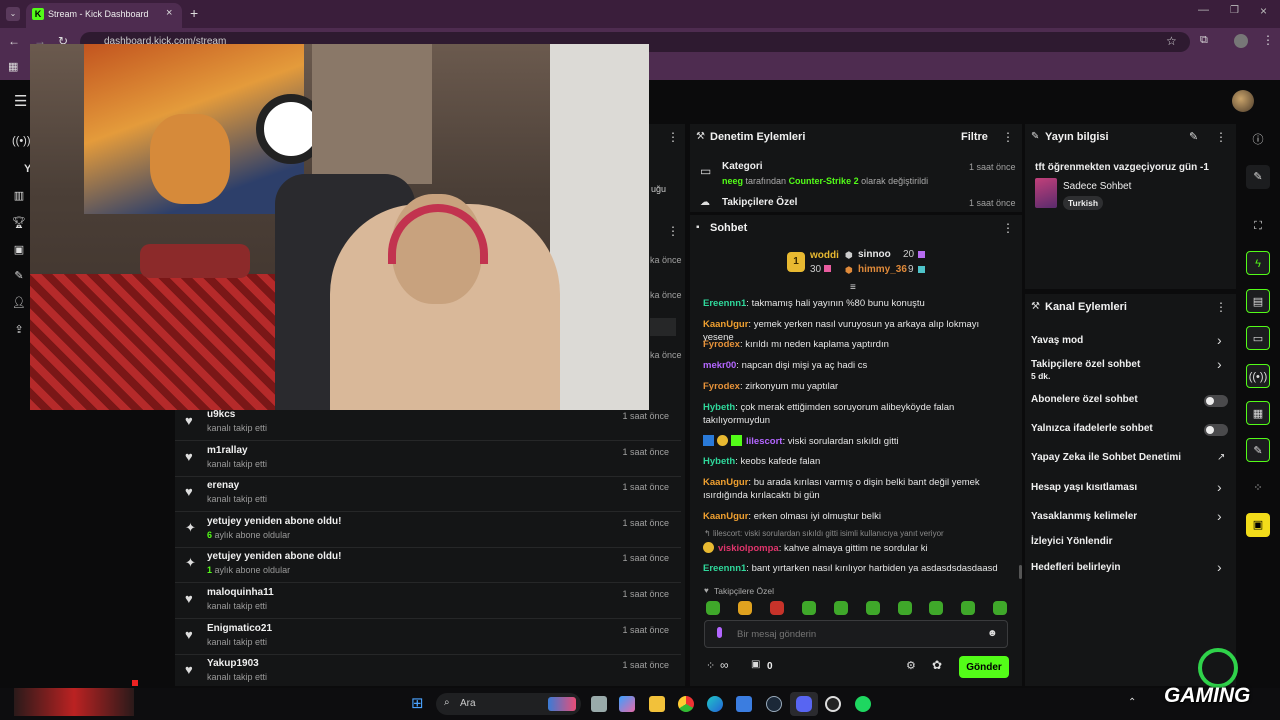  Describe the element at coordinates (1020, 572) in the screenshot. I see `chat-scrollbar` at that location.